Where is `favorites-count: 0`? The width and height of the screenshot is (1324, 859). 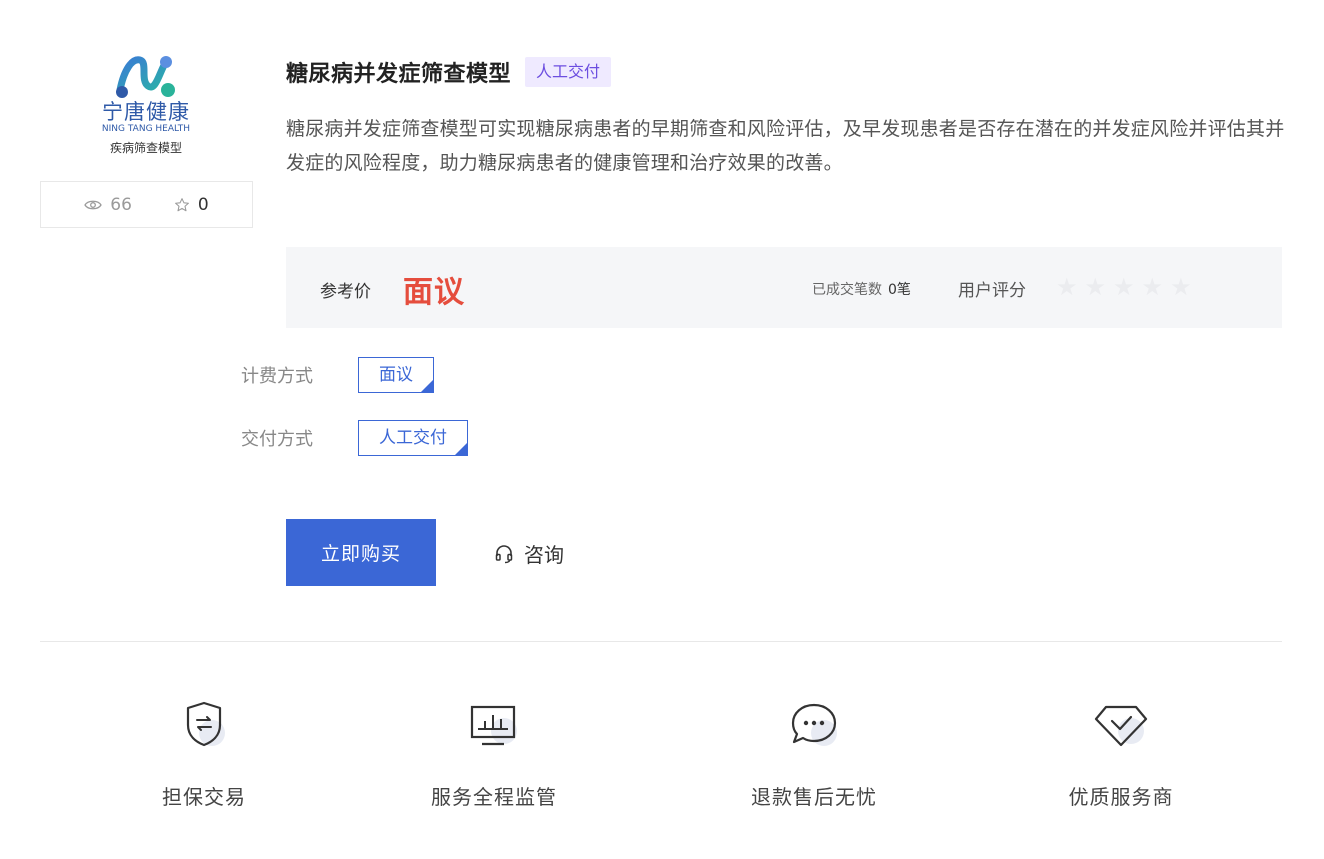
favorites-count: 0 is located at coordinates (191, 205).